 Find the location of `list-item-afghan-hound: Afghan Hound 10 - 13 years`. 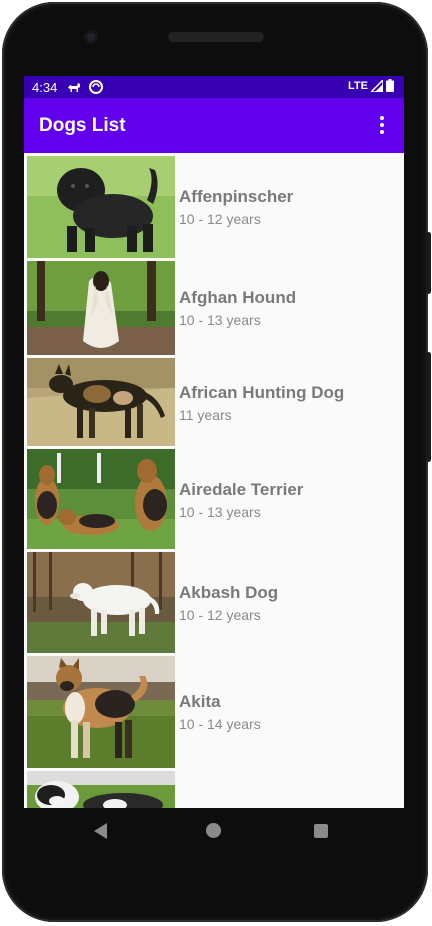

list-item-afghan-hound: Afghan Hound 10 - 13 years is located at coordinates (214, 308).